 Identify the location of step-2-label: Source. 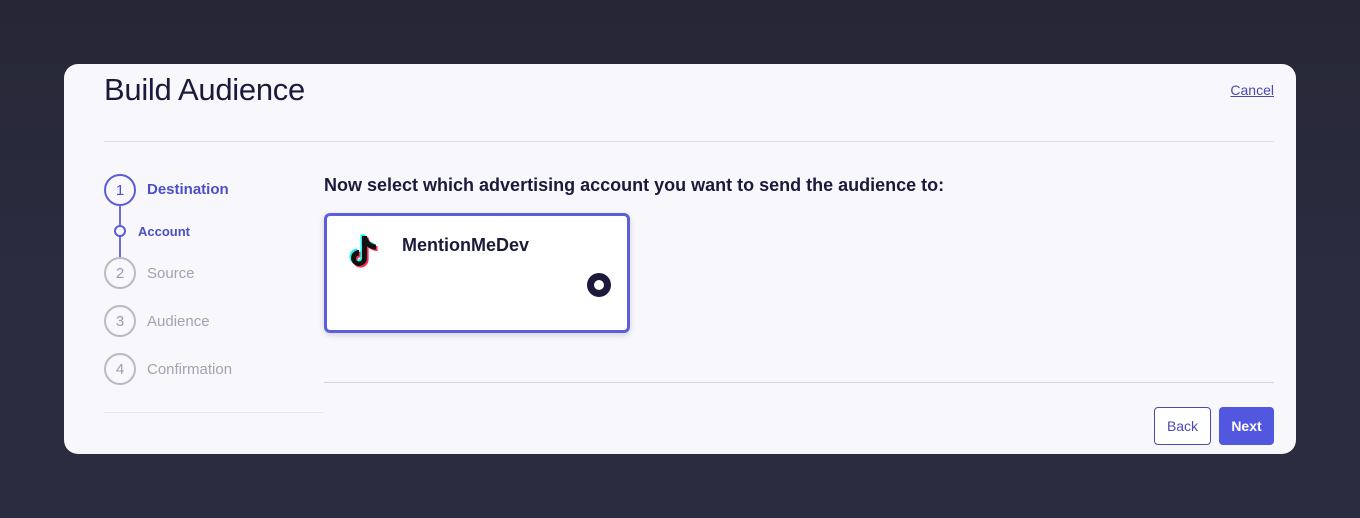
(171, 273).